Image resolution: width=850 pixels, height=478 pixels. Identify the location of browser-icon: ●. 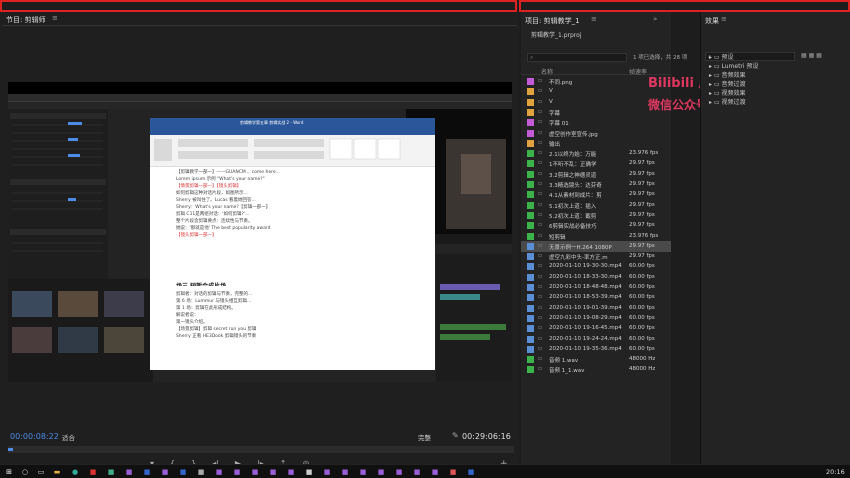
(75, 472).